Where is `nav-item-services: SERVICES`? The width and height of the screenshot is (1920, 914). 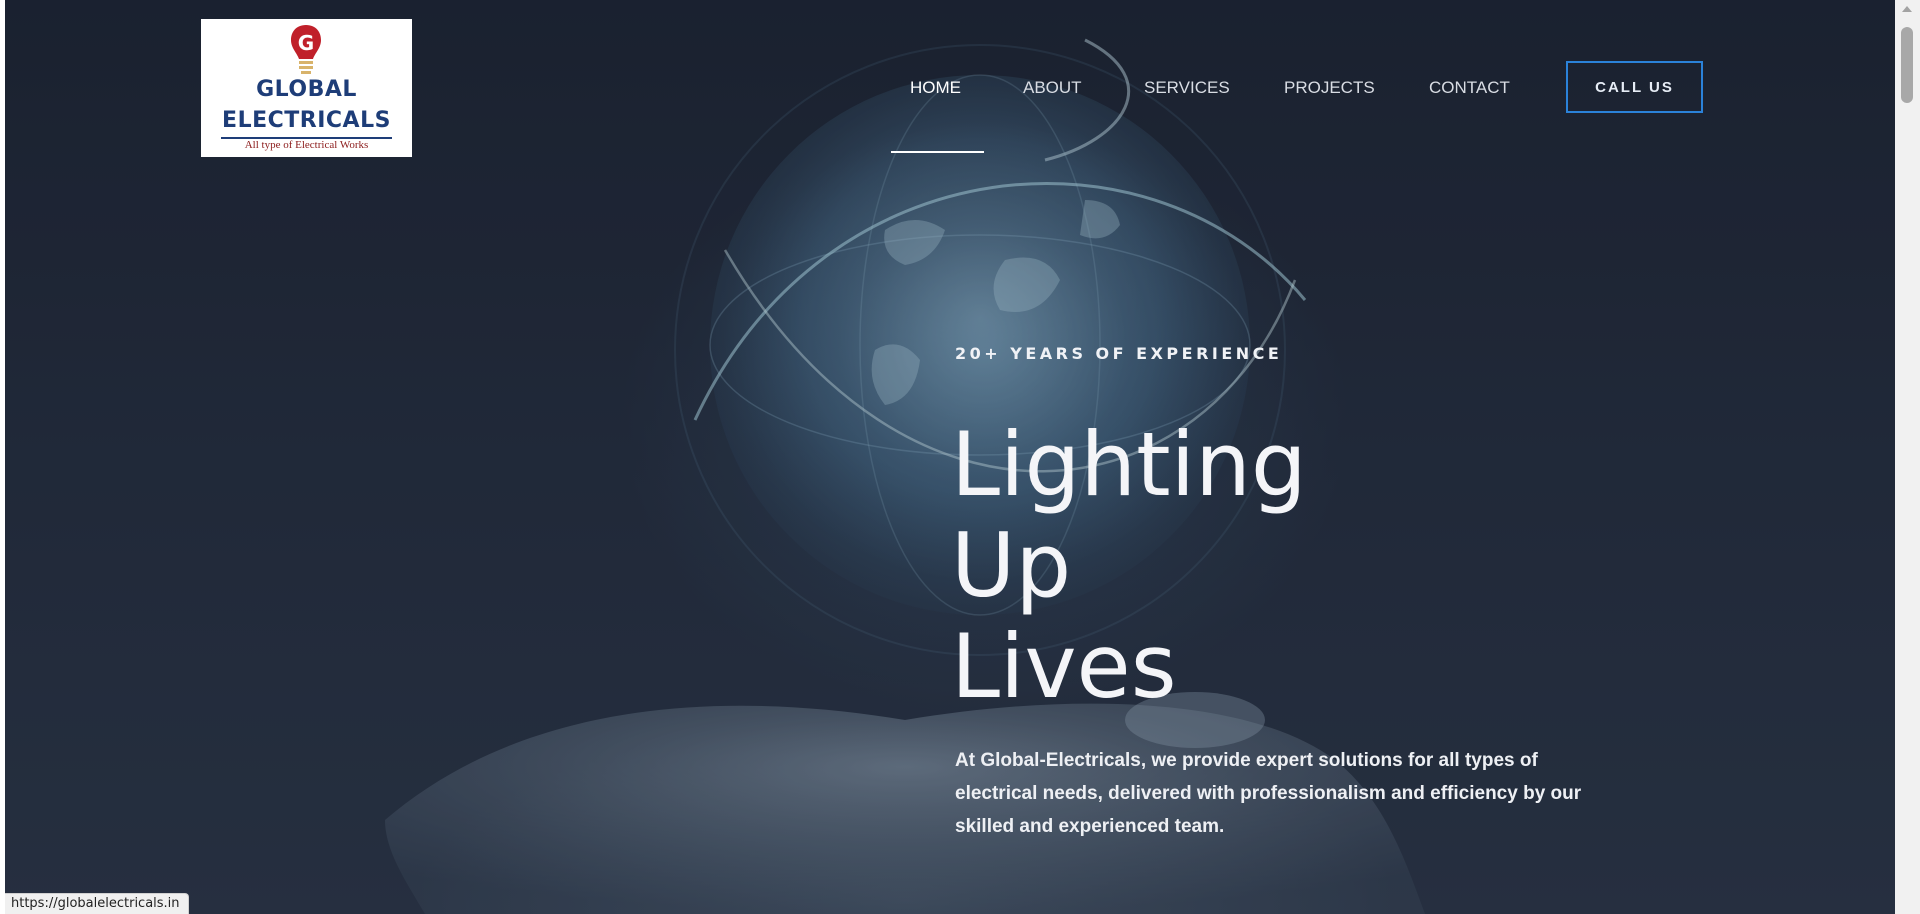
nav-item-services: SERVICES is located at coordinates (1187, 88).